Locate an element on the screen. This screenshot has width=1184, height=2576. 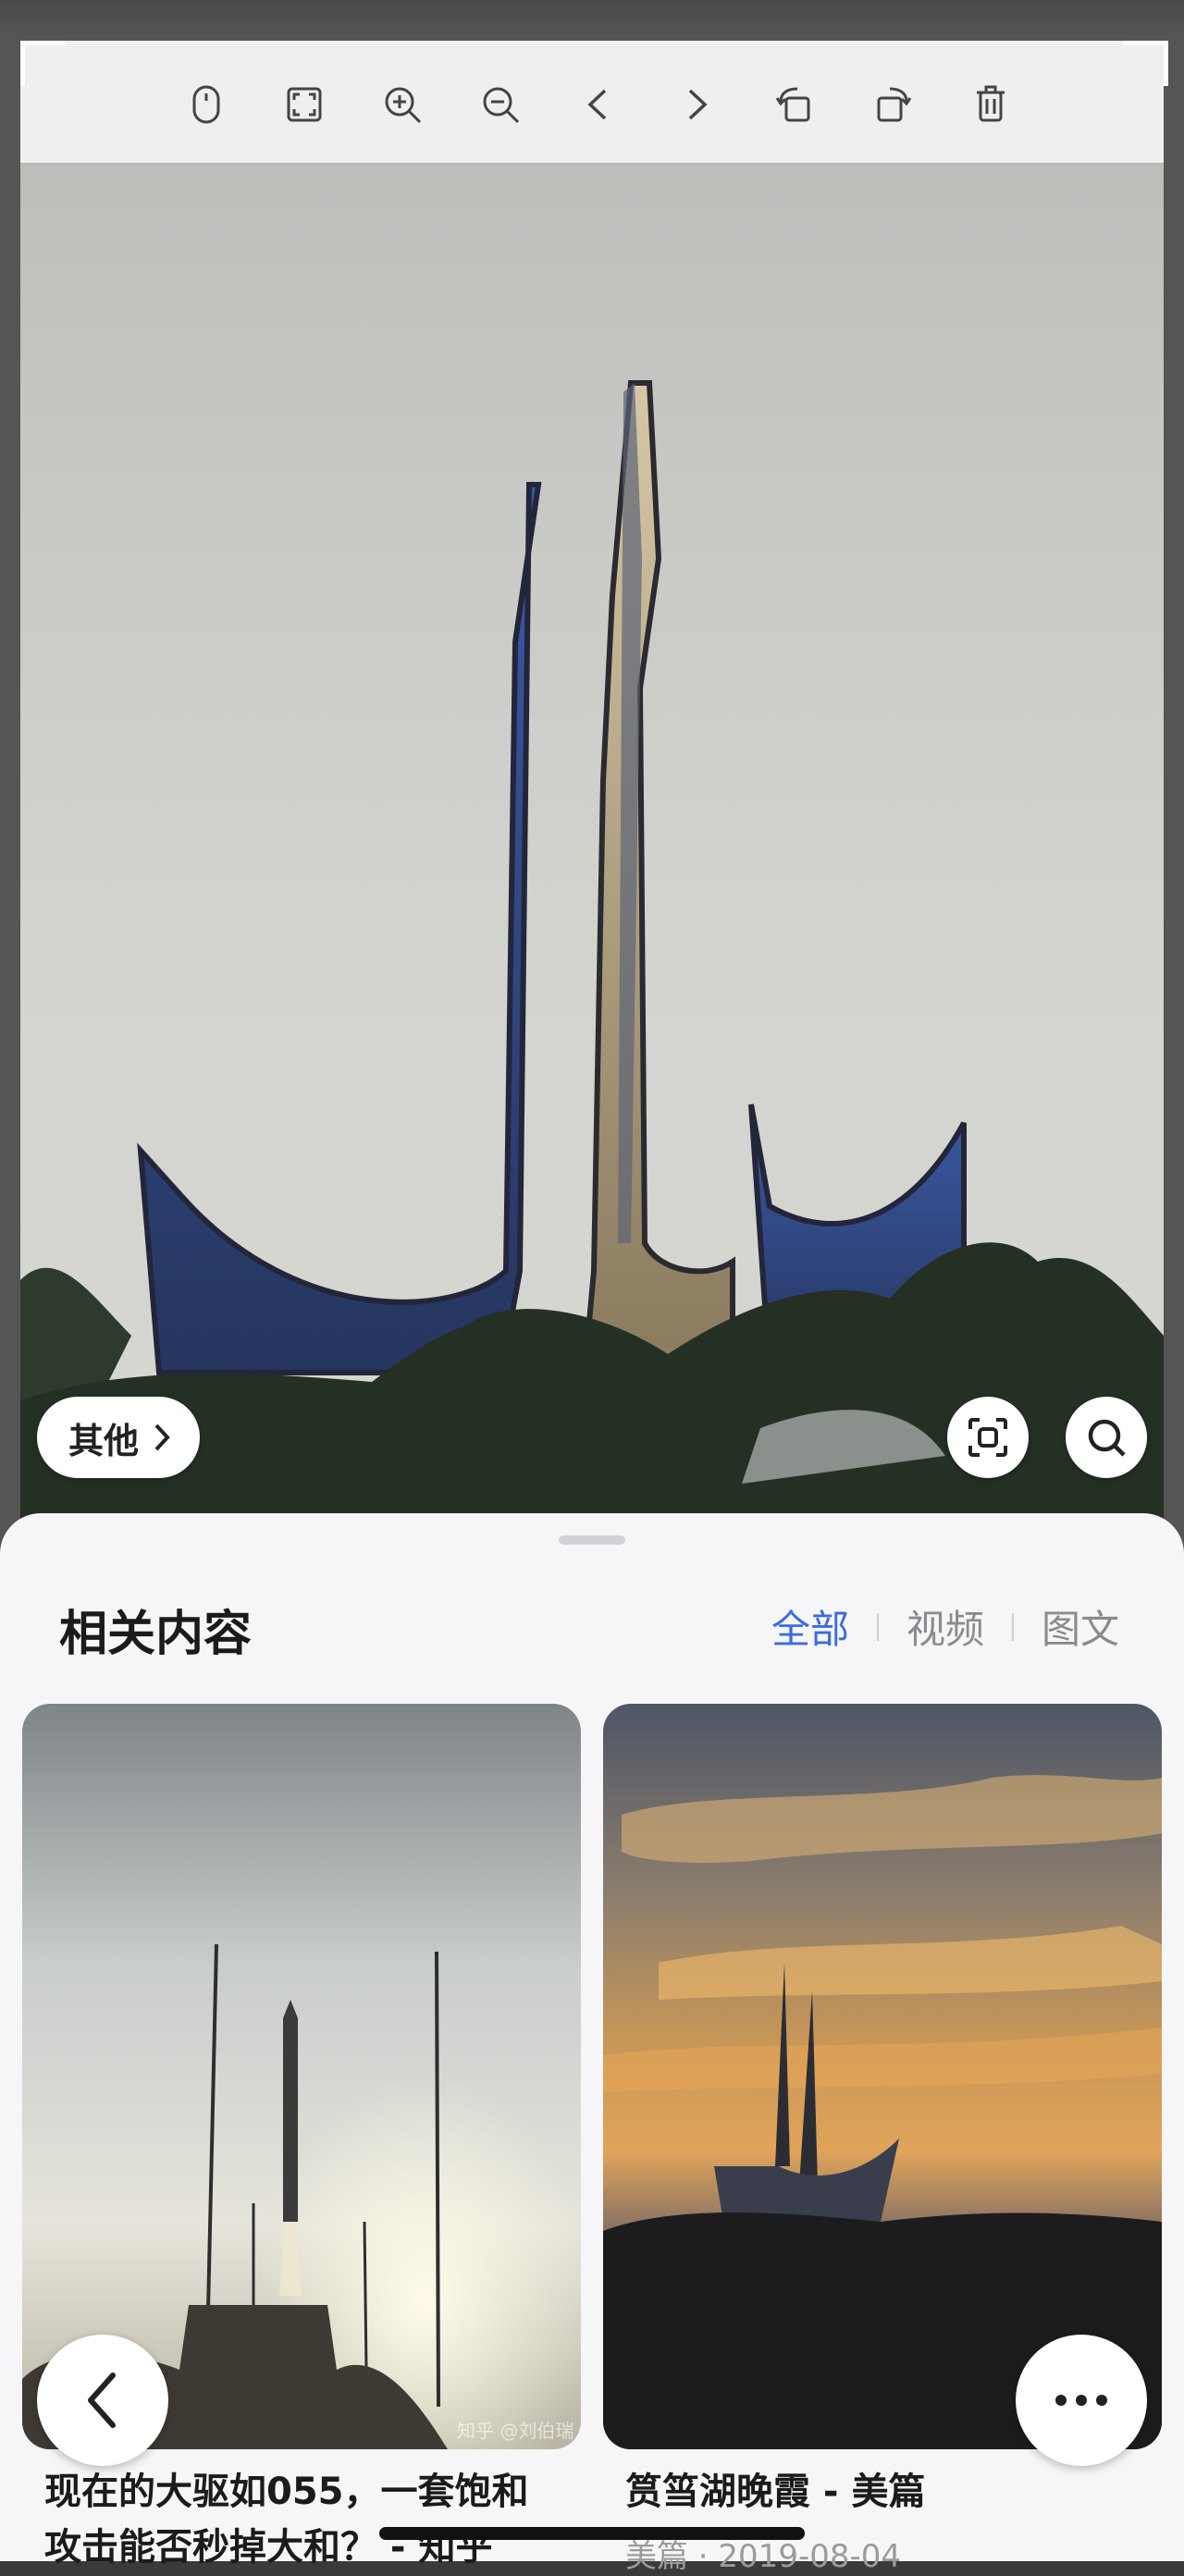
delete-icon is located at coordinates (991, 104).